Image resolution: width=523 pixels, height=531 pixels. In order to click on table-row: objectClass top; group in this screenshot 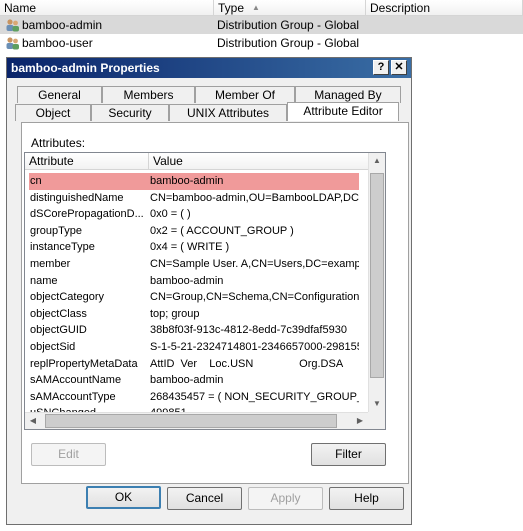, I will do `click(194, 314)`.